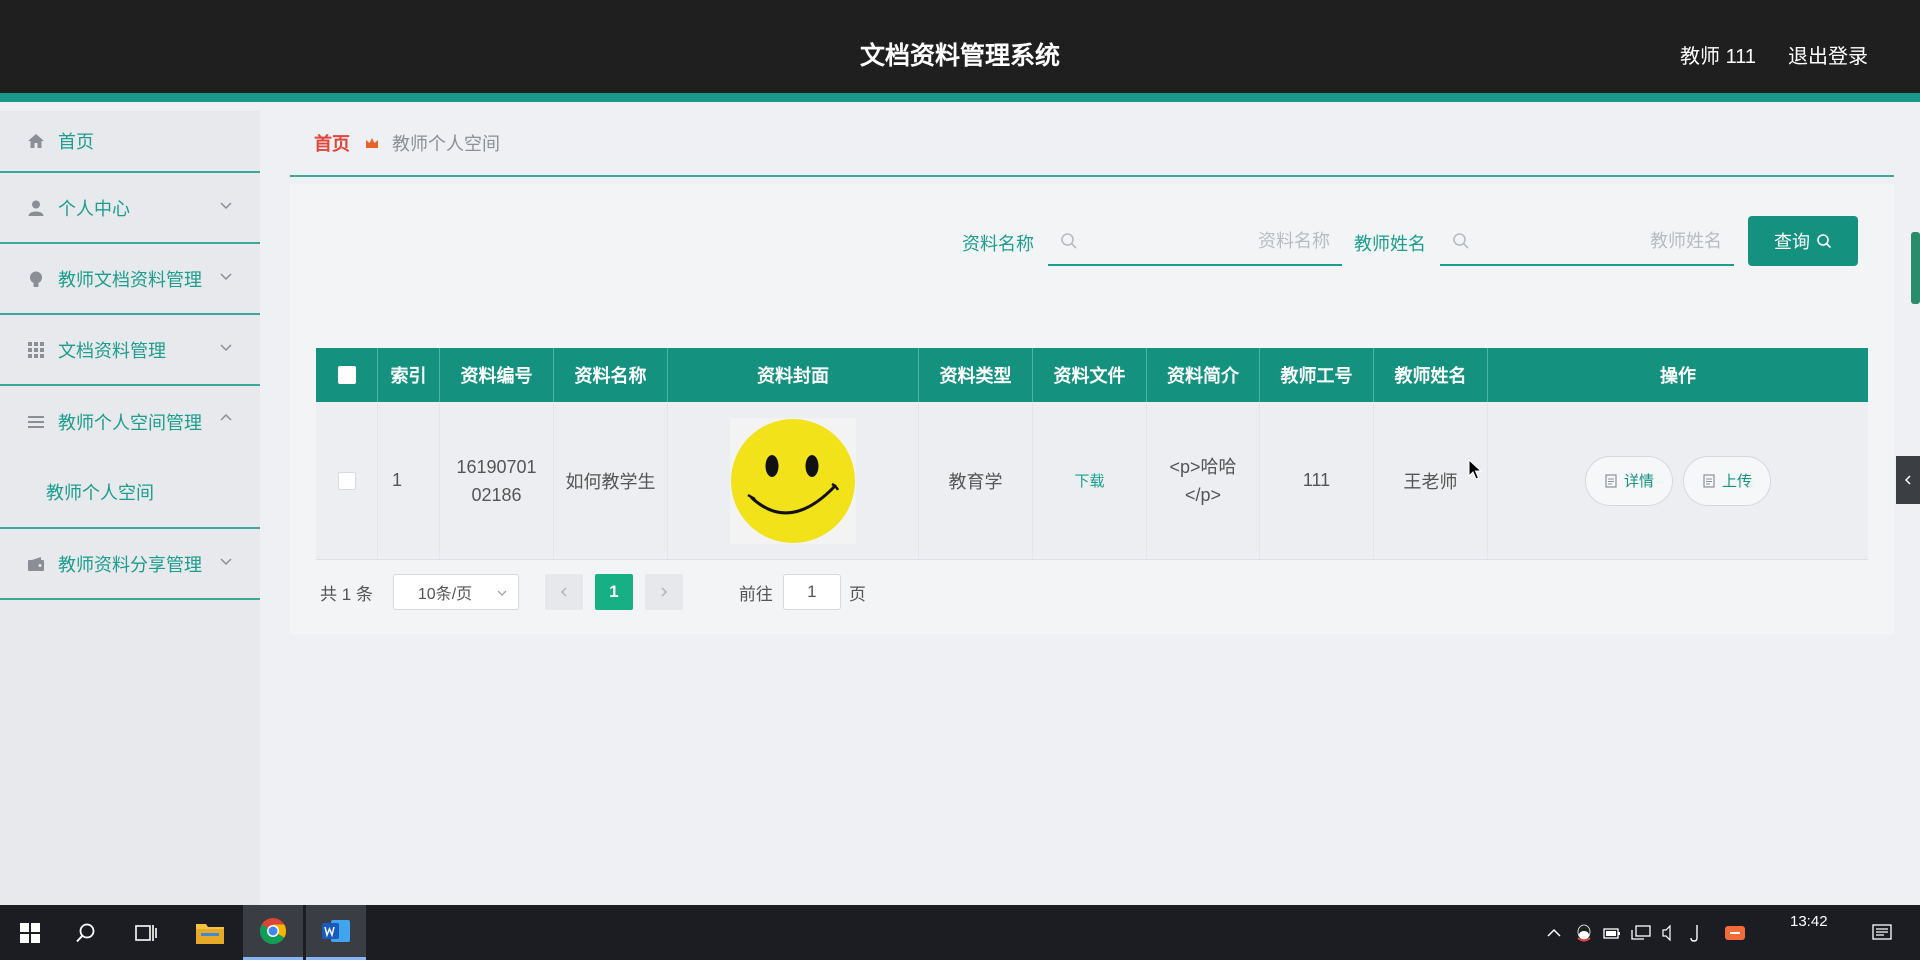 This screenshot has height=960, width=1920. Describe the element at coordinates (611, 375) in the screenshot. I see `column-header: 资料名称` at that location.